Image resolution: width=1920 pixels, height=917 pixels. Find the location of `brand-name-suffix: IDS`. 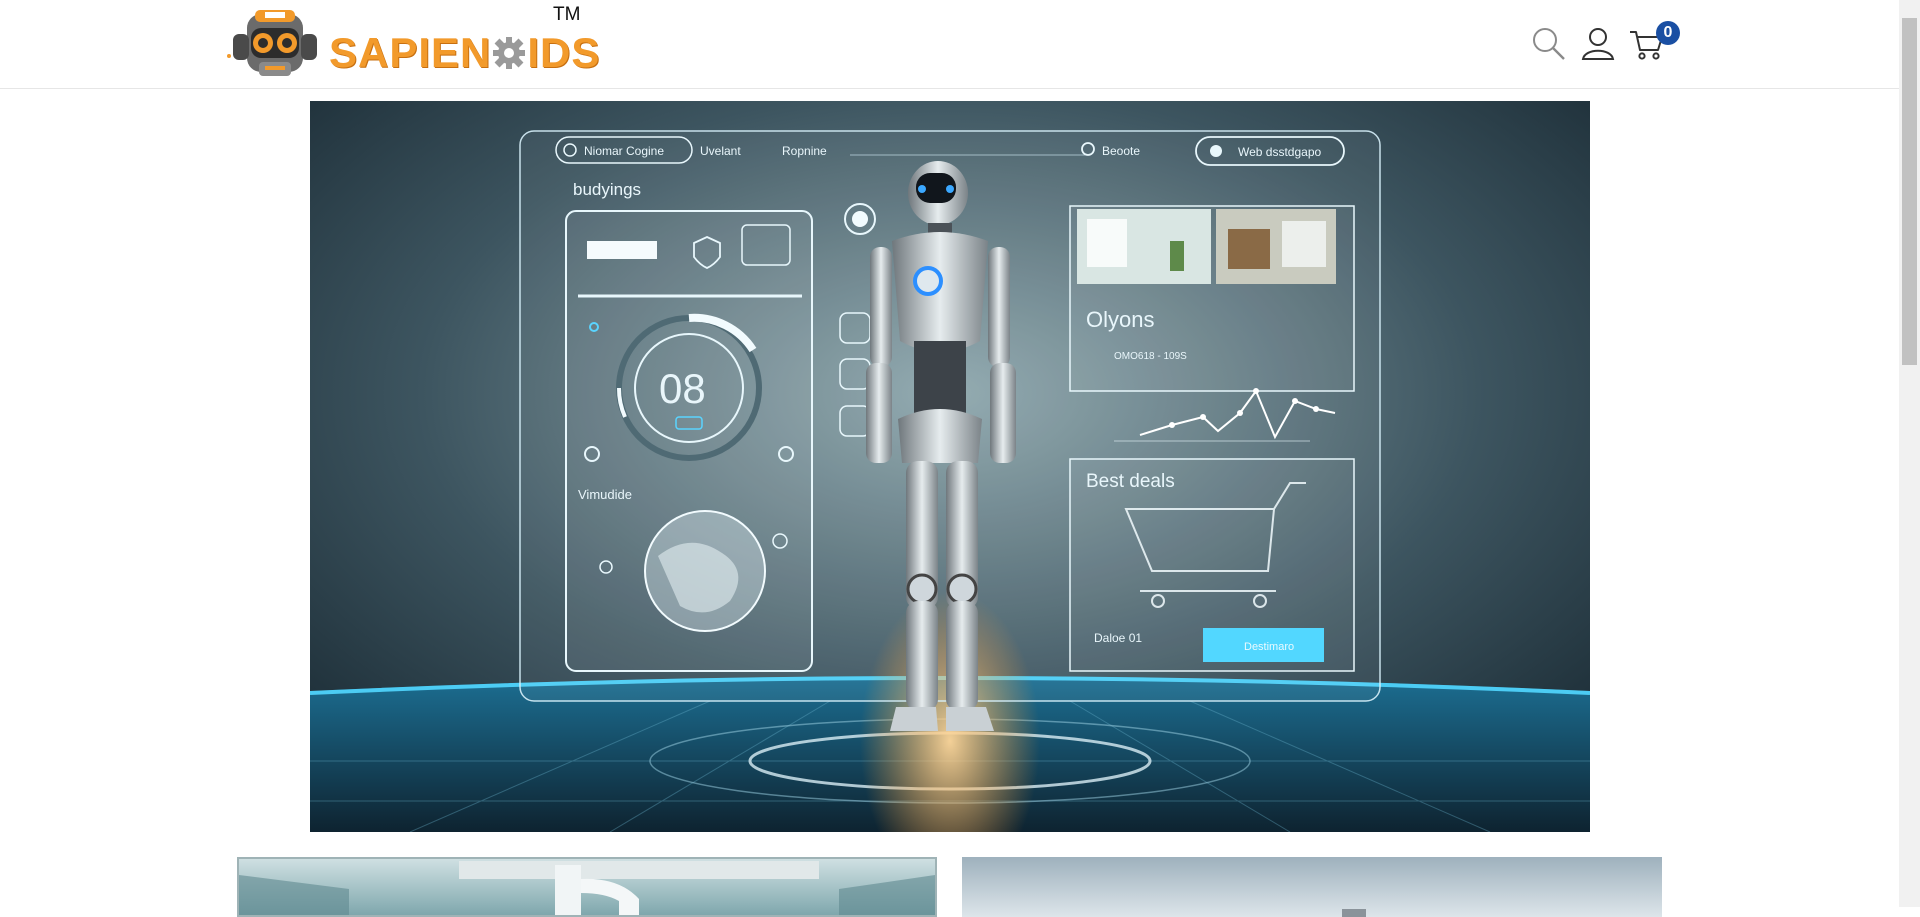

brand-name-suffix: IDS is located at coordinates (564, 52).